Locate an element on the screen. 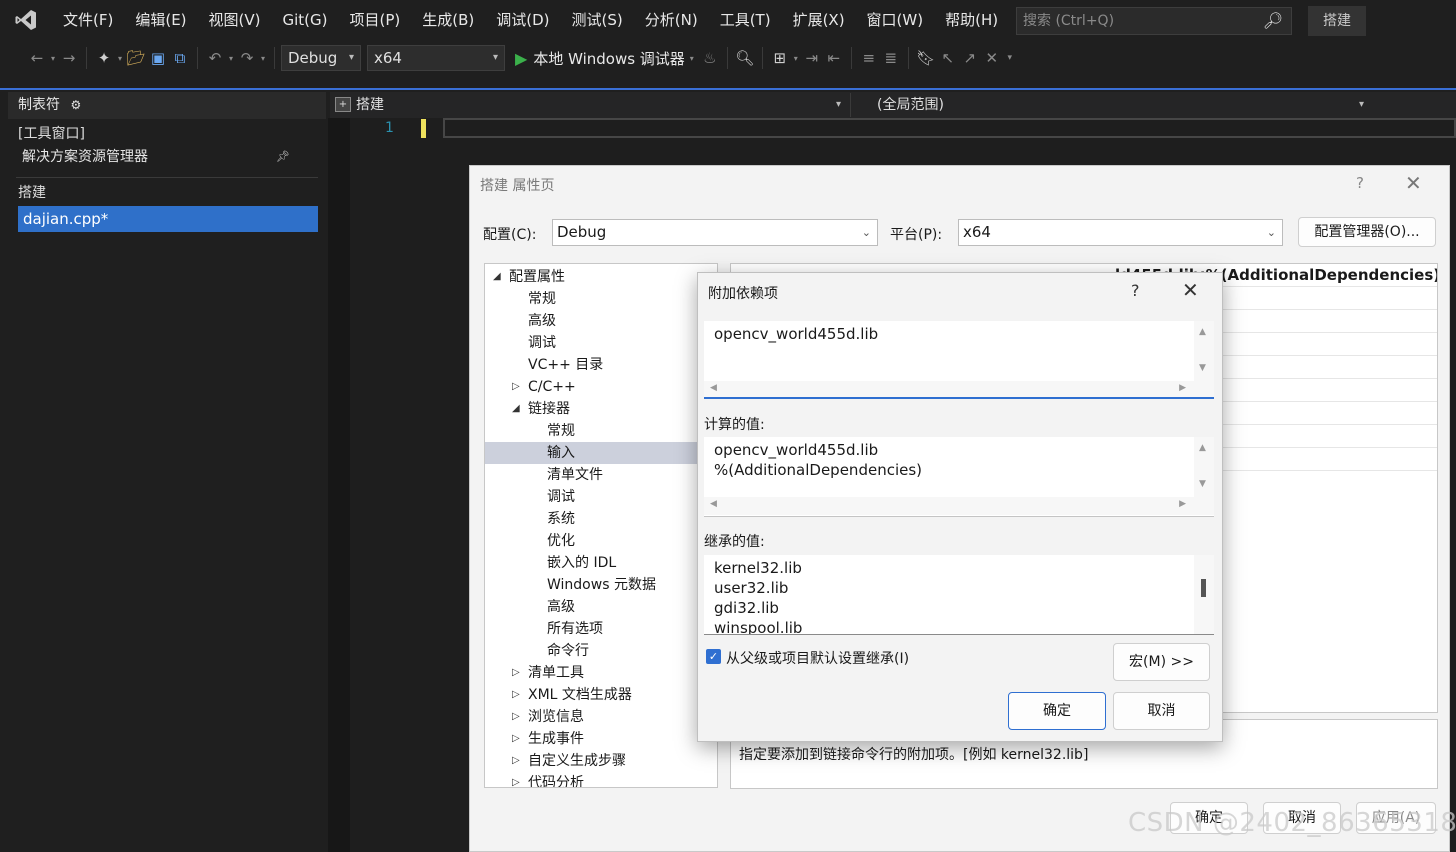 This screenshot has width=1456, height=852. clear-bookmarks-icon: ✕ is located at coordinates (992, 58).